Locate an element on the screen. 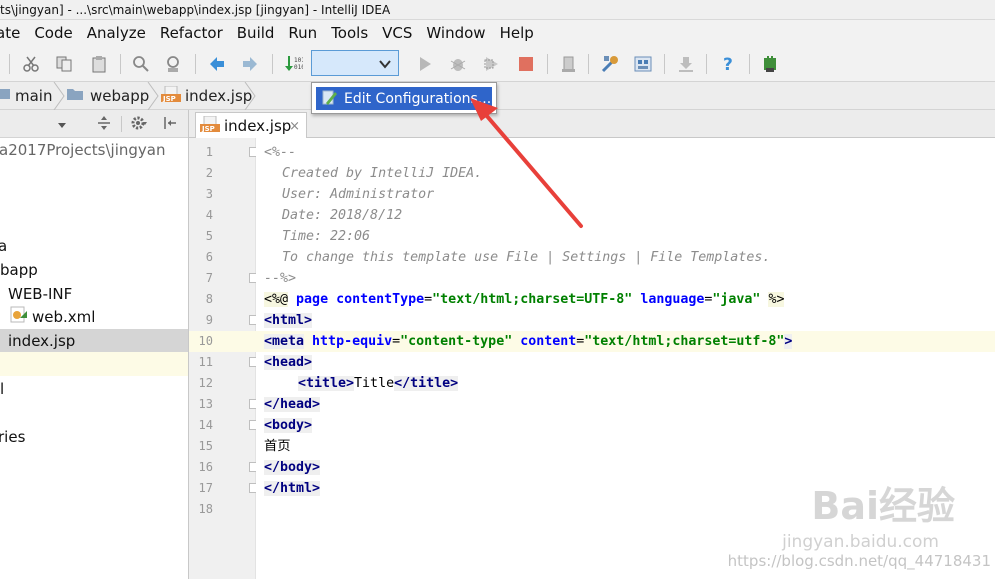 The height and width of the screenshot is (579, 995). tree-item: a is located at coordinates (94, 246).